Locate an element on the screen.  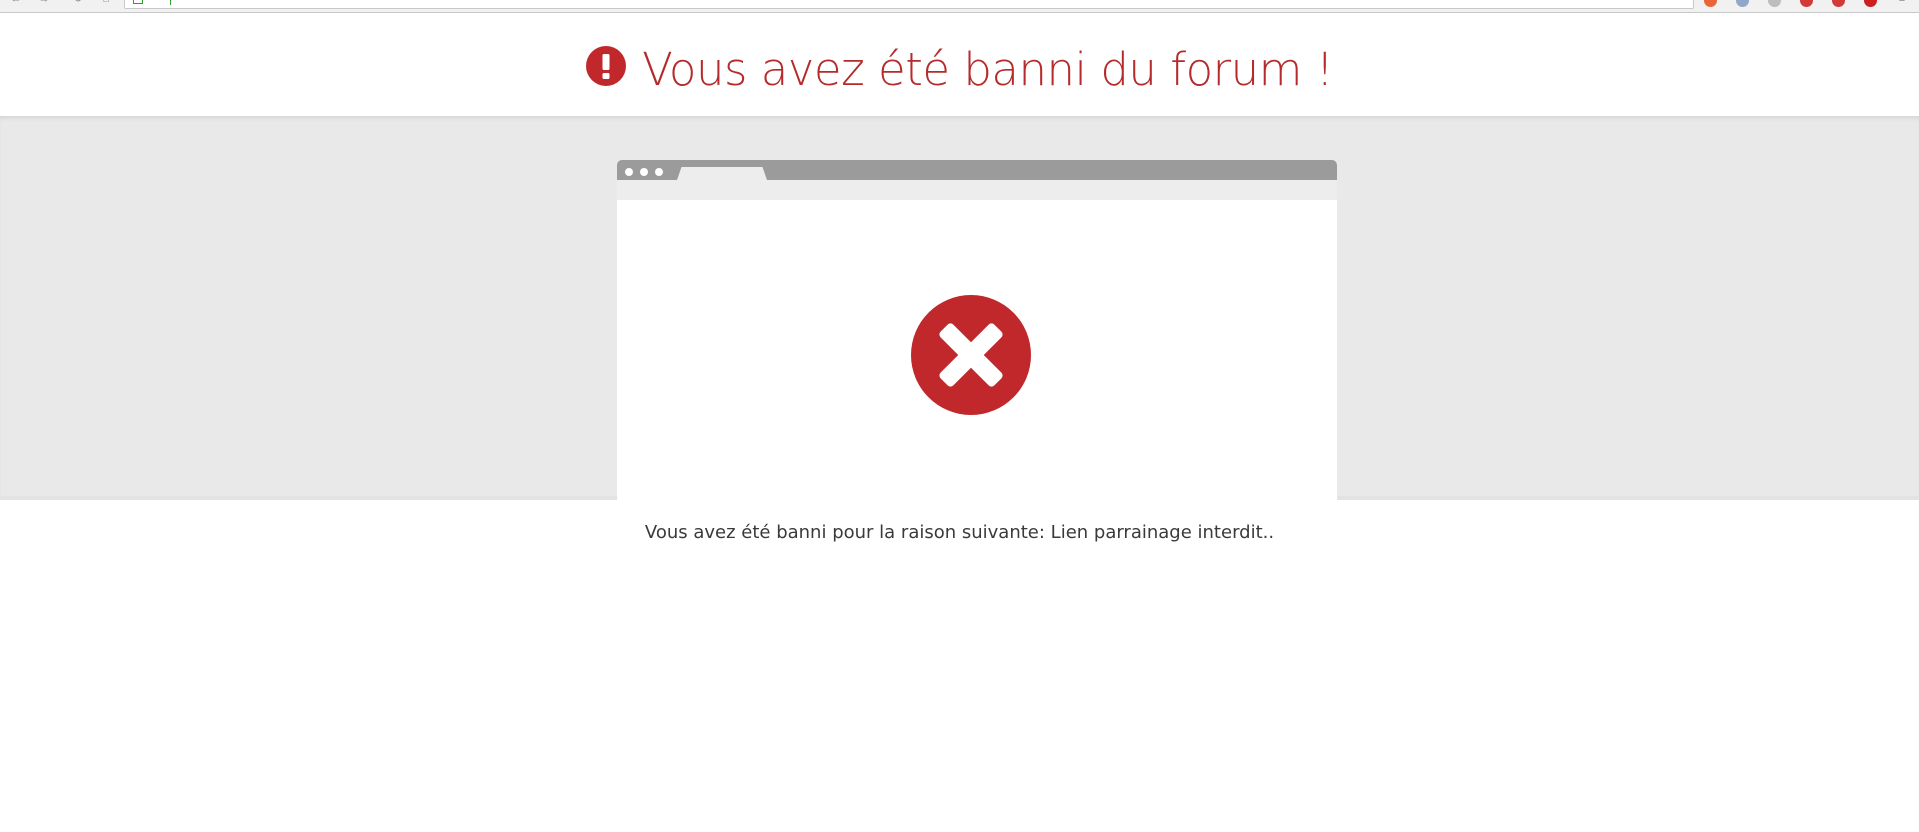
address-bar is located at coordinates (909, 4).